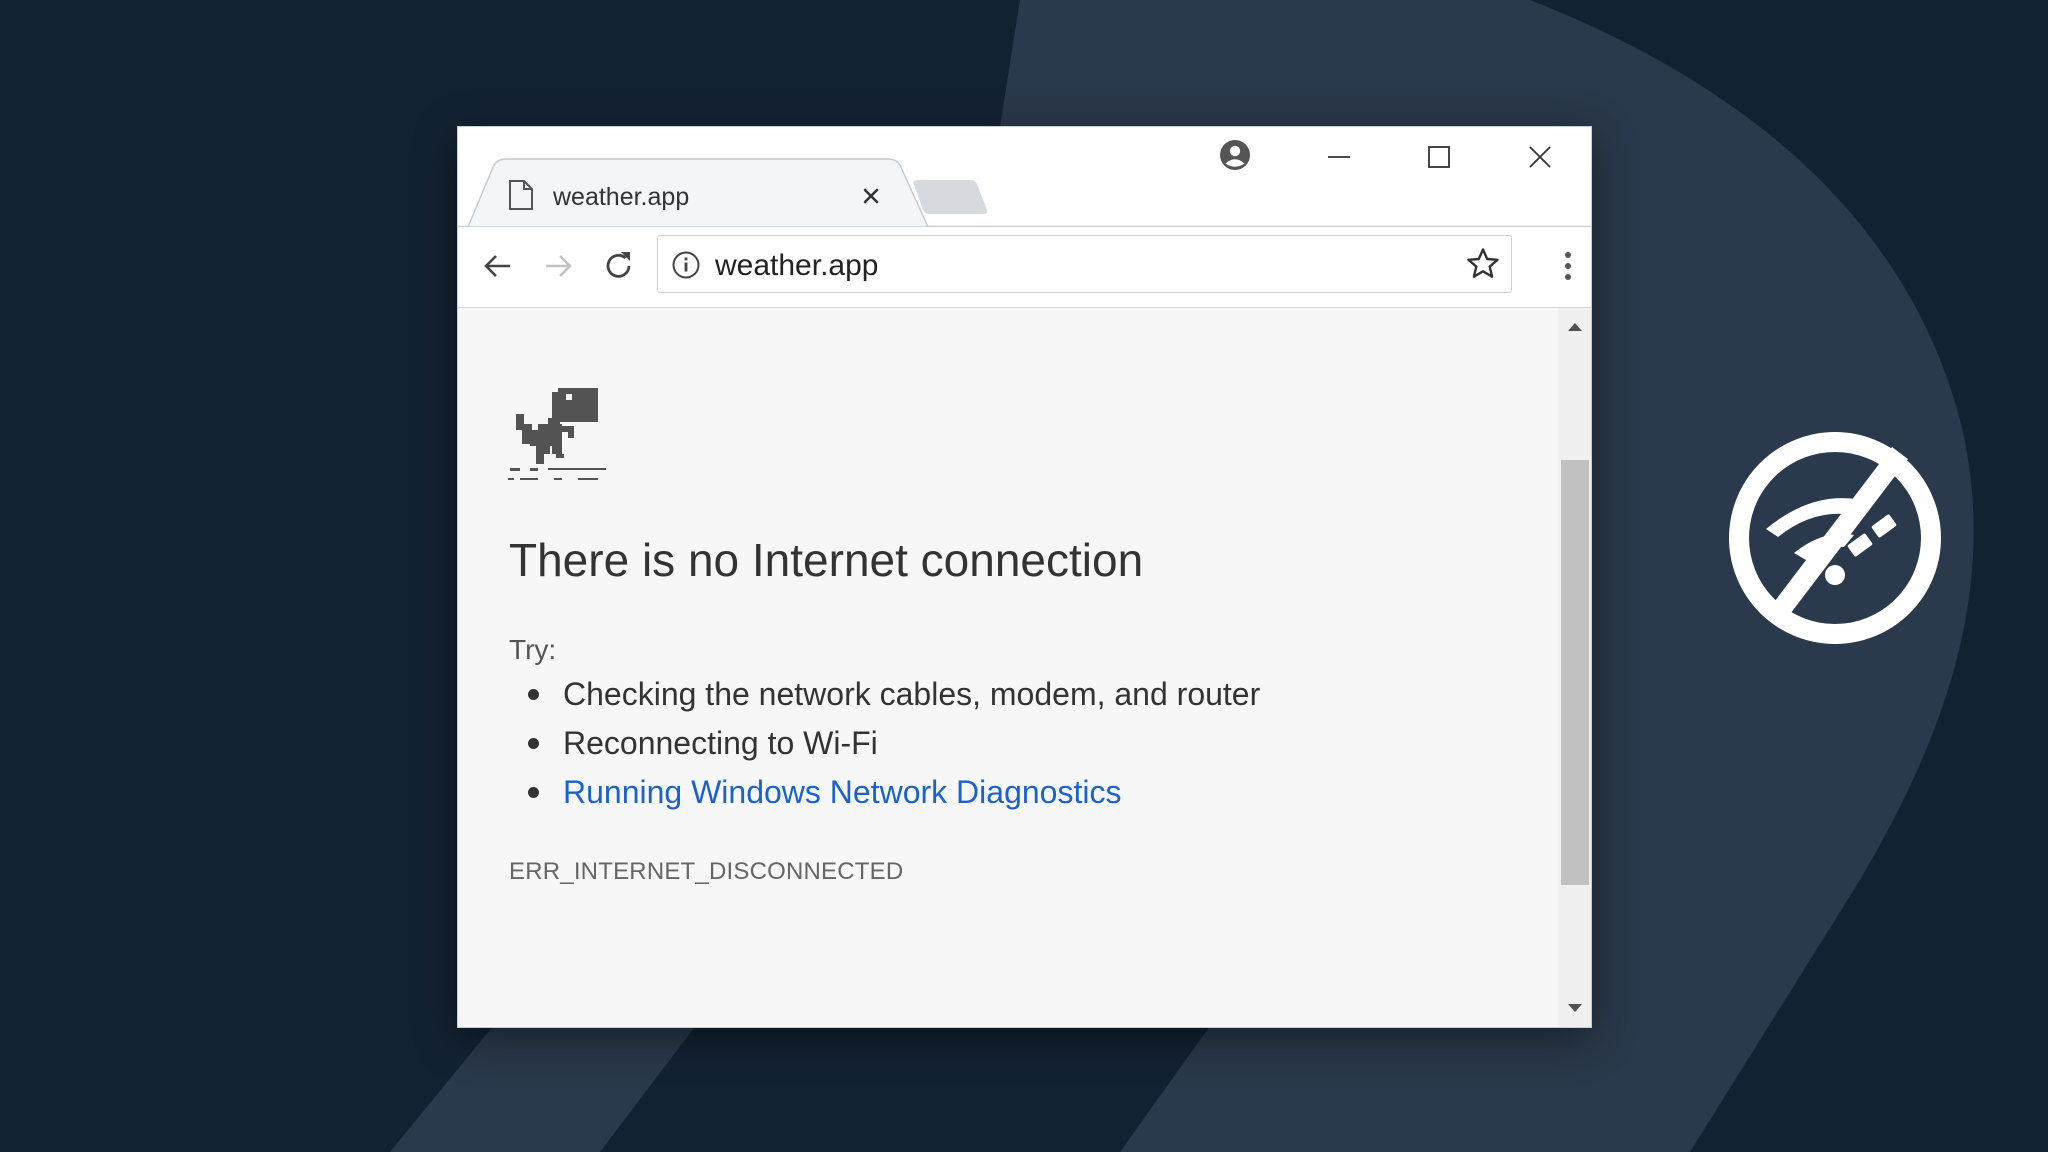 Image resolution: width=2048 pixels, height=1152 pixels. What do you see at coordinates (621, 197) in the screenshot?
I see `tab-title: weather.app` at bounding box center [621, 197].